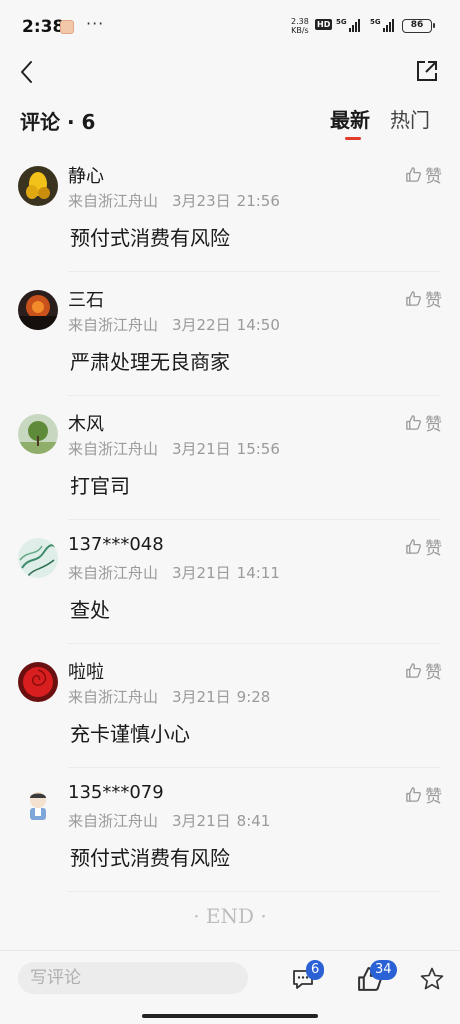 The image size is (460, 1024). I want to click on comment-meta: 来自浙江舟山 3月21日 14:11, so click(174, 572).